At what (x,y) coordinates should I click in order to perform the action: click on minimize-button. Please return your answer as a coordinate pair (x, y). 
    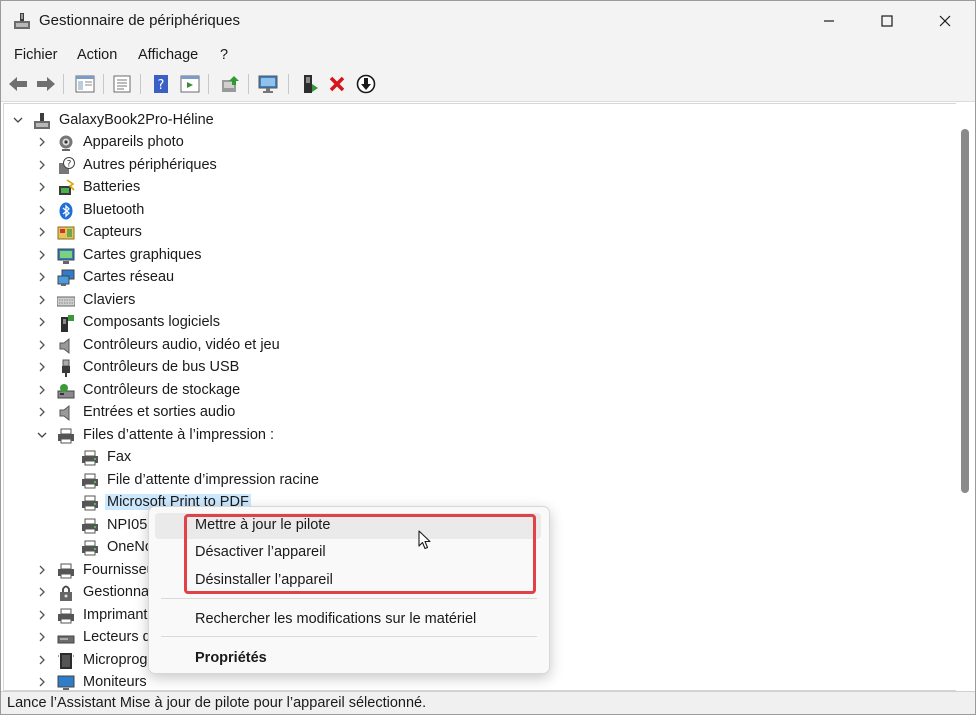
    Looking at the image, I should click on (829, 21).